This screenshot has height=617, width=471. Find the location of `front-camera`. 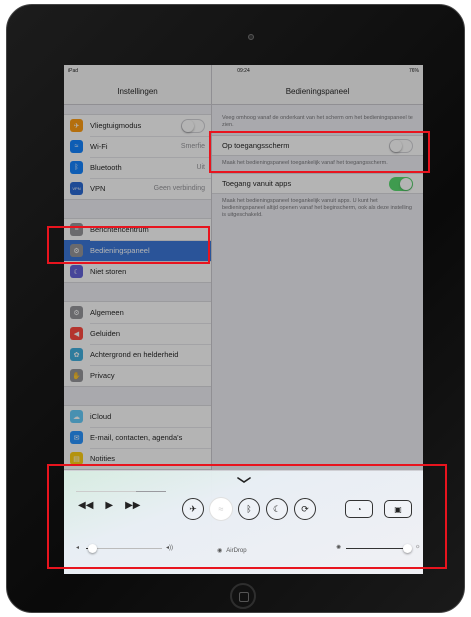

front-camera is located at coordinates (251, 37).